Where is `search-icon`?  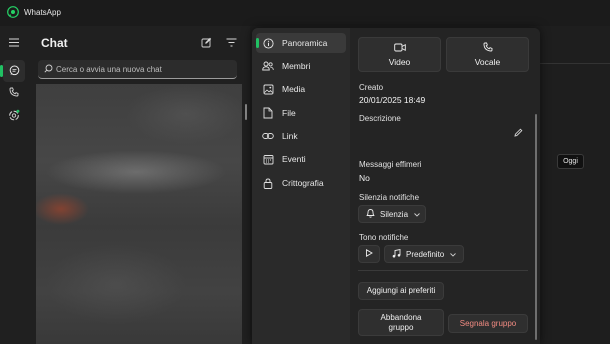 search-icon is located at coordinates (48, 69).